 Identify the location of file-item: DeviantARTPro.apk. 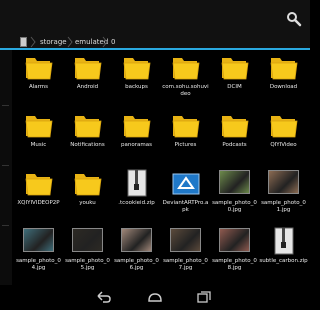
(185, 195).